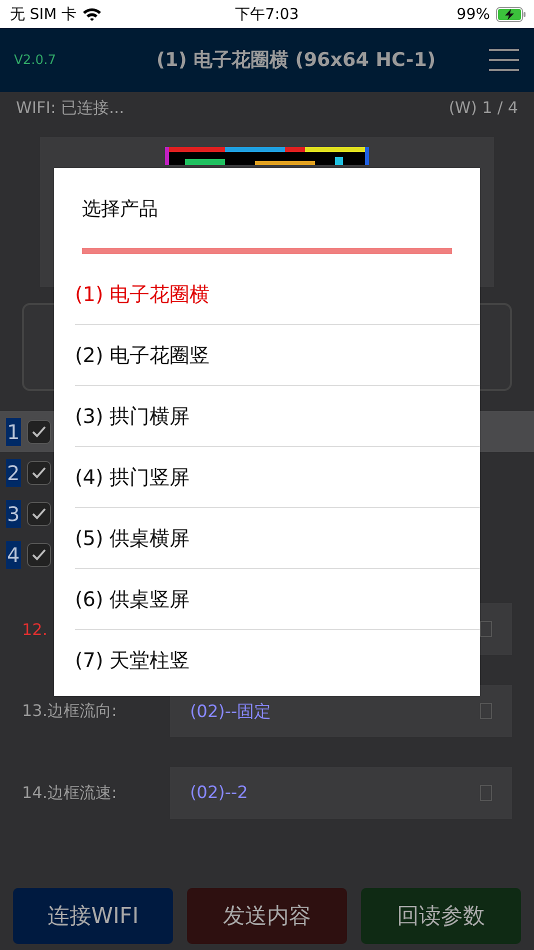 The width and height of the screenshot is (534, 950). Describe the element at coordinates (13, 432) in the screenshot. I see `line-number: 1` at that location.